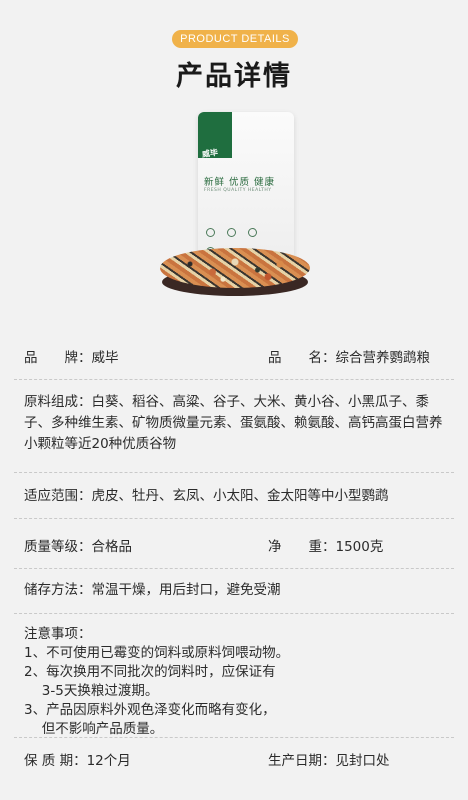 The width and height of the screenshot is (468, 800). What do you see at coordinates (302, 547) in the screenshot?
I see `weight-label: 净 重：` at bounding box center [302, 547].